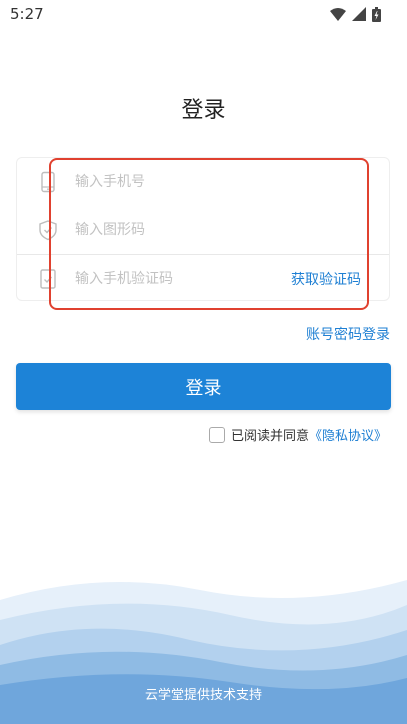 This screenshot has height=724, width=407. What do you see at coordinates (175, 230) in the screenshot?
I see `captcha-input` at bounding box center [175, 230].